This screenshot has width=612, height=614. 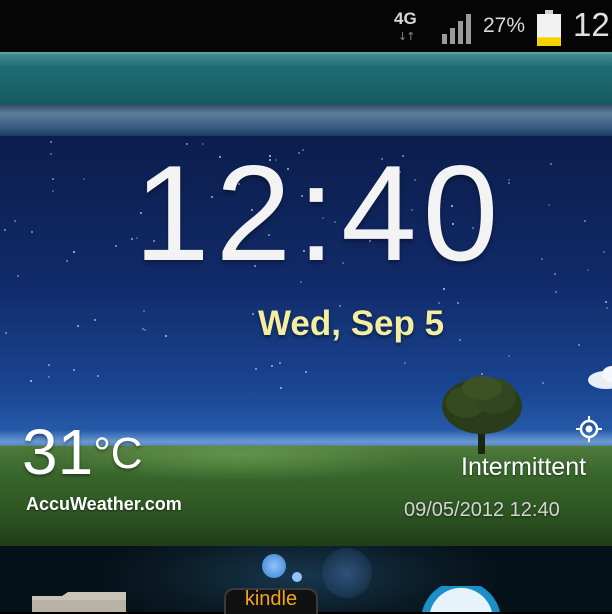 I want to click on kindle-icon: kindle, so click(x=271, y=601).